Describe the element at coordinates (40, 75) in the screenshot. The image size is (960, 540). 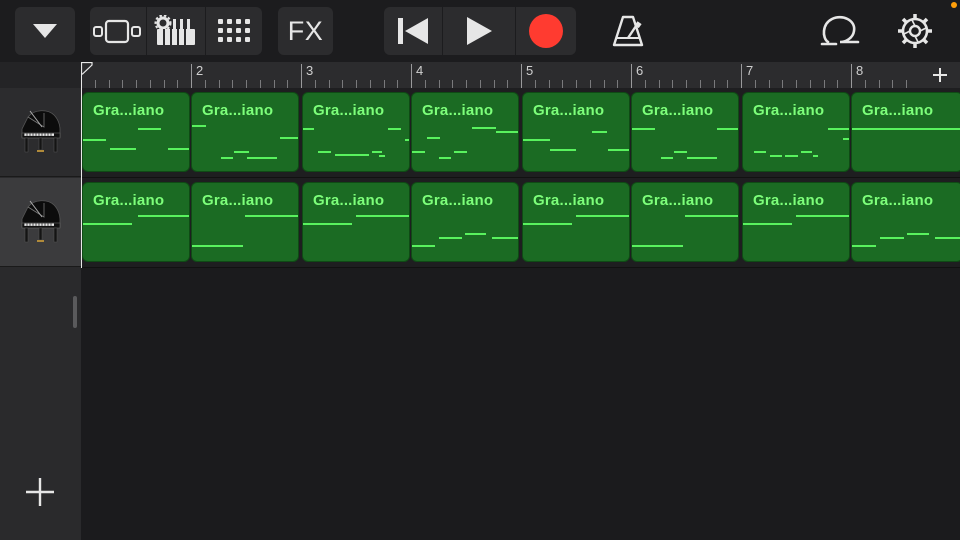
I see `track-headers-top` at that location.